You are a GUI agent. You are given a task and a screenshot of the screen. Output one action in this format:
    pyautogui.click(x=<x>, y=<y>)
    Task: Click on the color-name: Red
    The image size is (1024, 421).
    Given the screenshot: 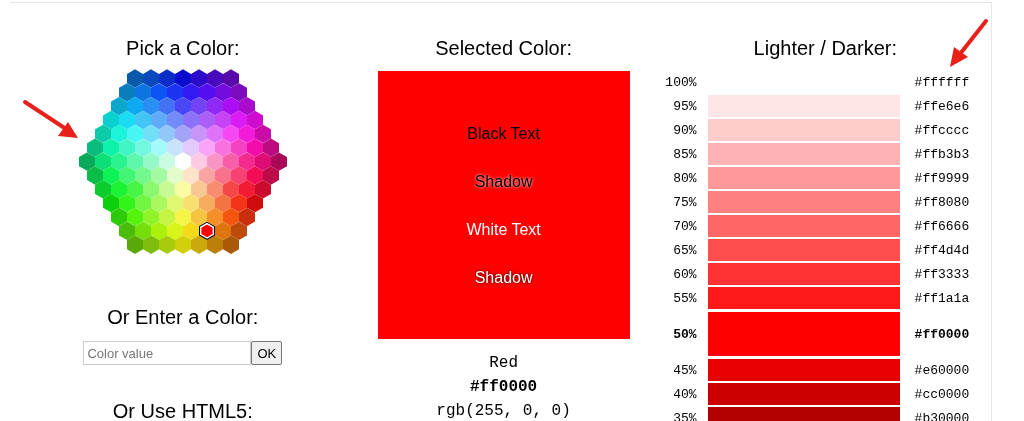 What is the action you would take?
    pyautogui.click(x=503, y=363)
    